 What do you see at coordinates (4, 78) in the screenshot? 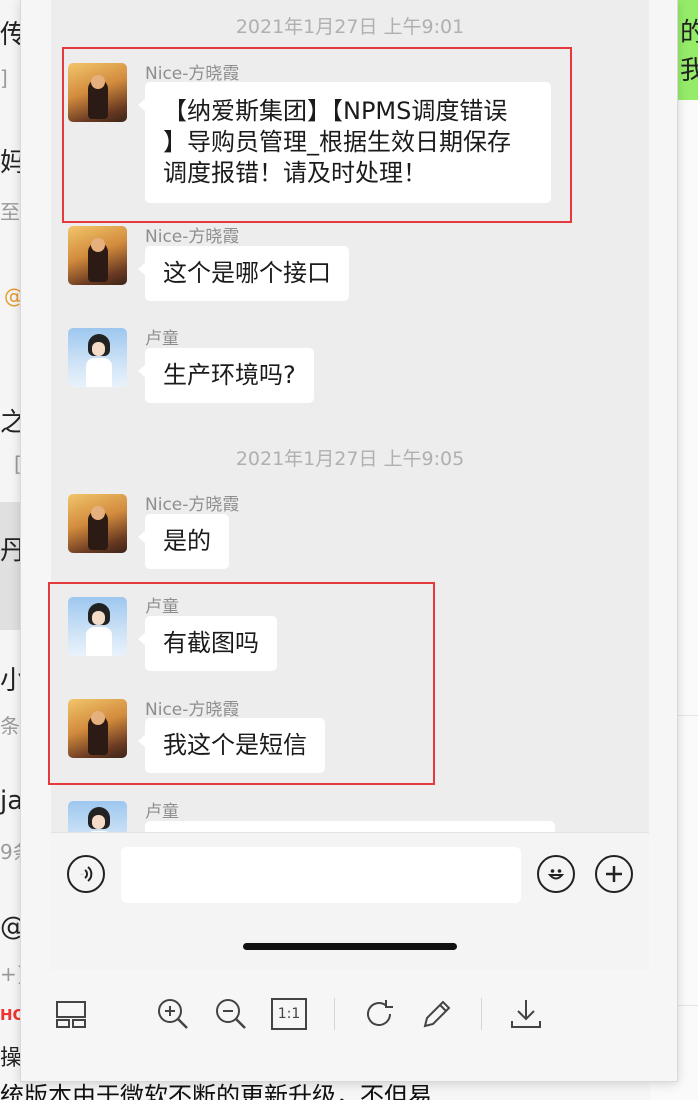
I see `bg-fragment: ]` at bounding box center [4, 78].